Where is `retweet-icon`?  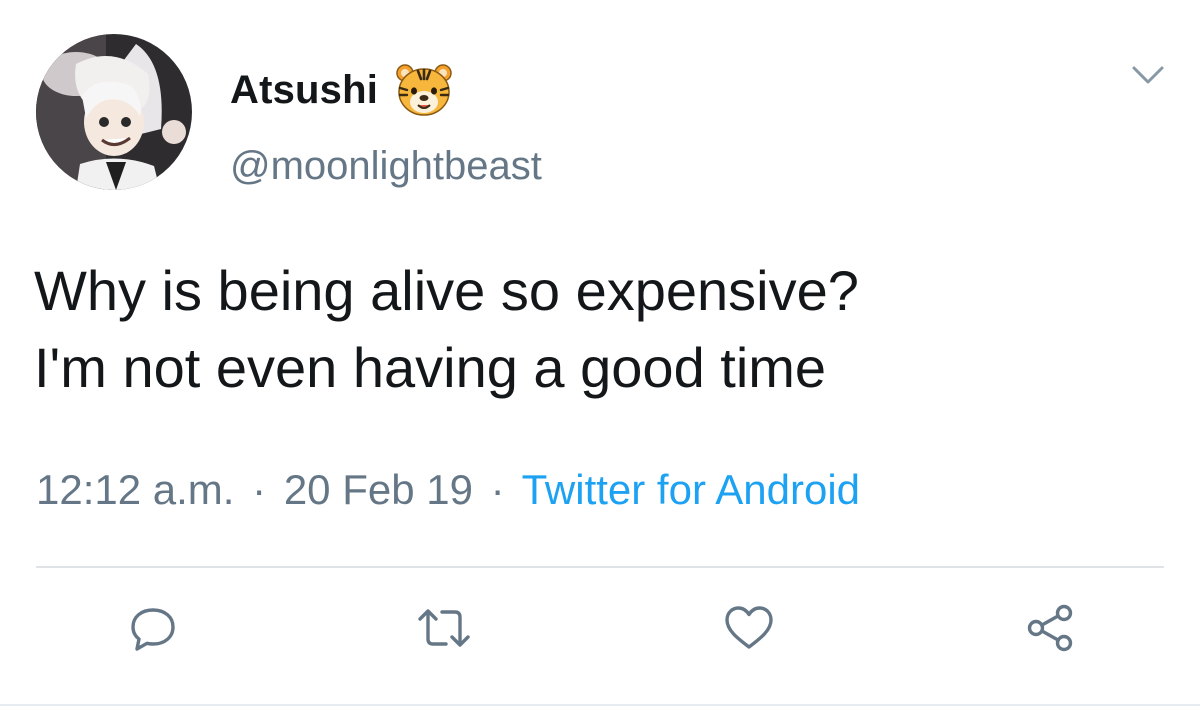
retweet-icon is located at coordinates (444, 628).